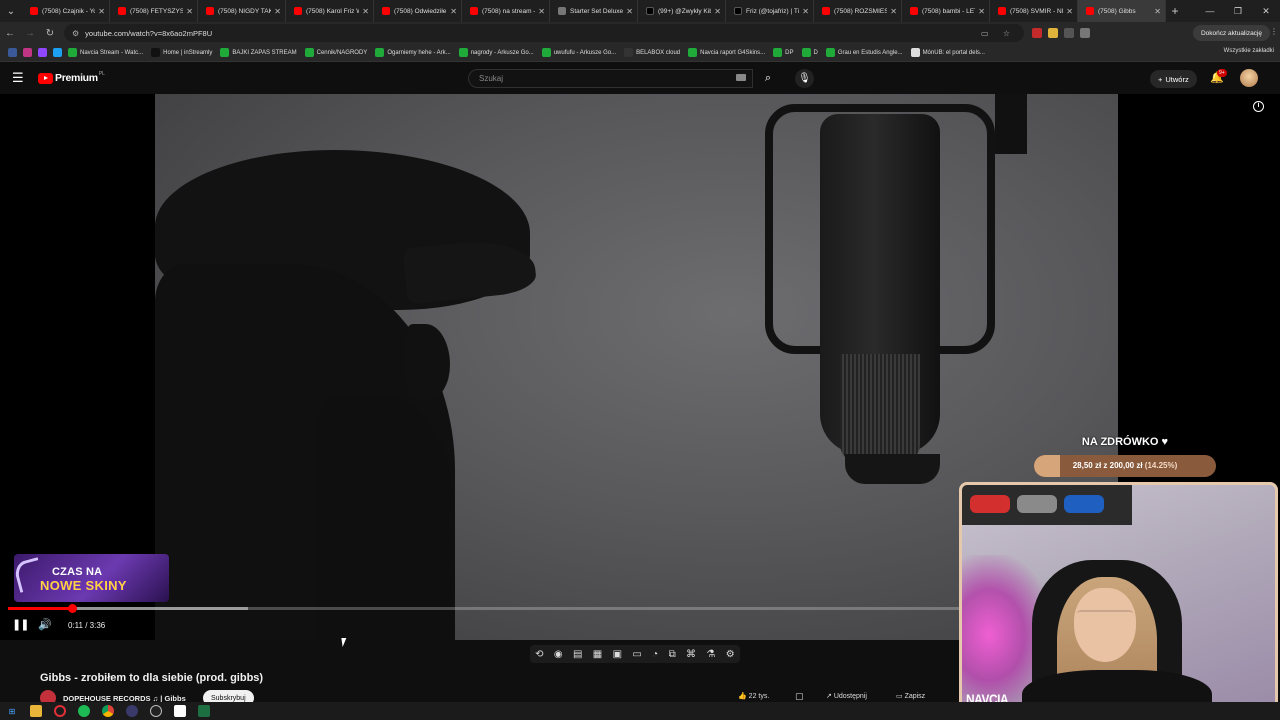 The height and width of the screenshot is (720, 1280). I want to click on youtube-icon, so click(914, 11).